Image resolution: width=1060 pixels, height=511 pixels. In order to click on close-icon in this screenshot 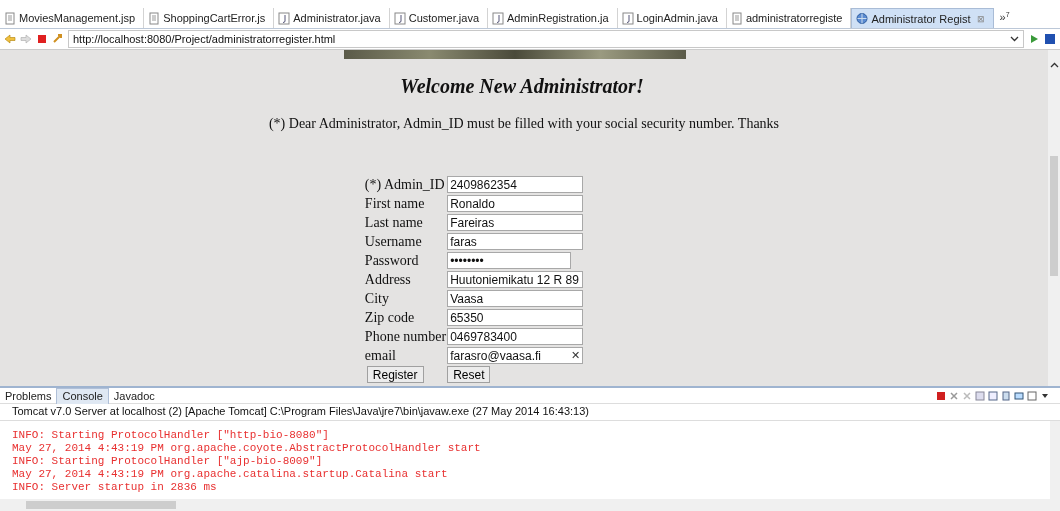, I will do `click(954, 395)`.